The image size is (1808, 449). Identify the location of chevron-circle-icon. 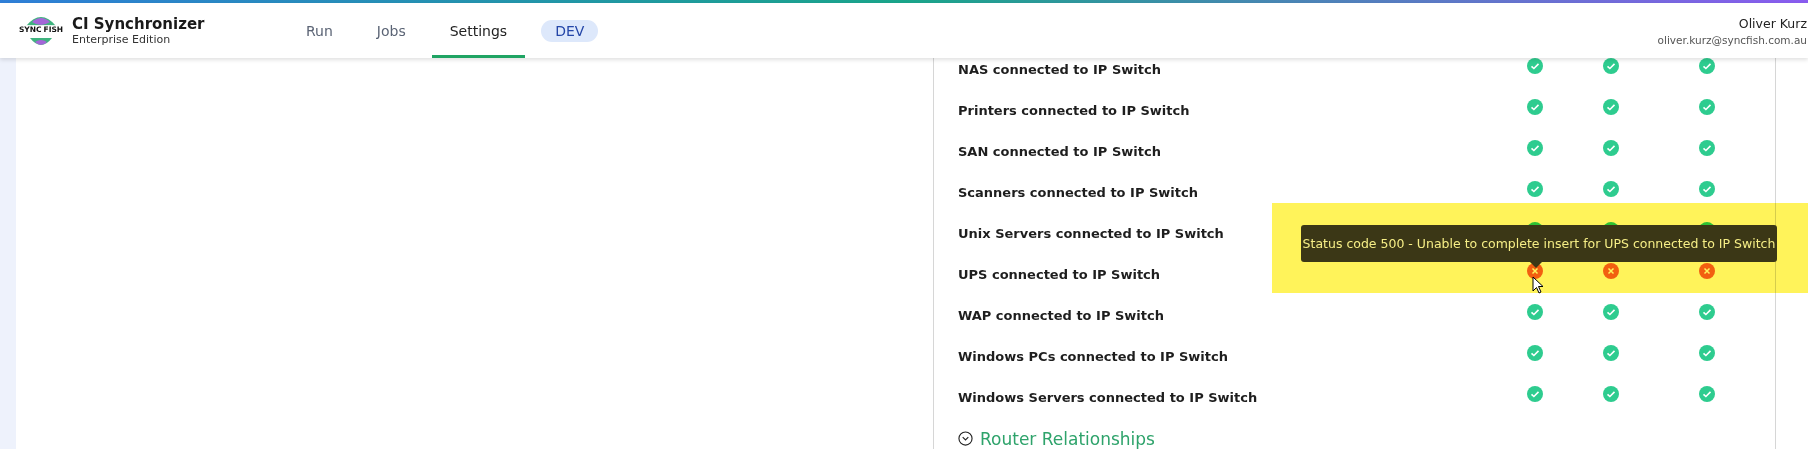
(965, 438).